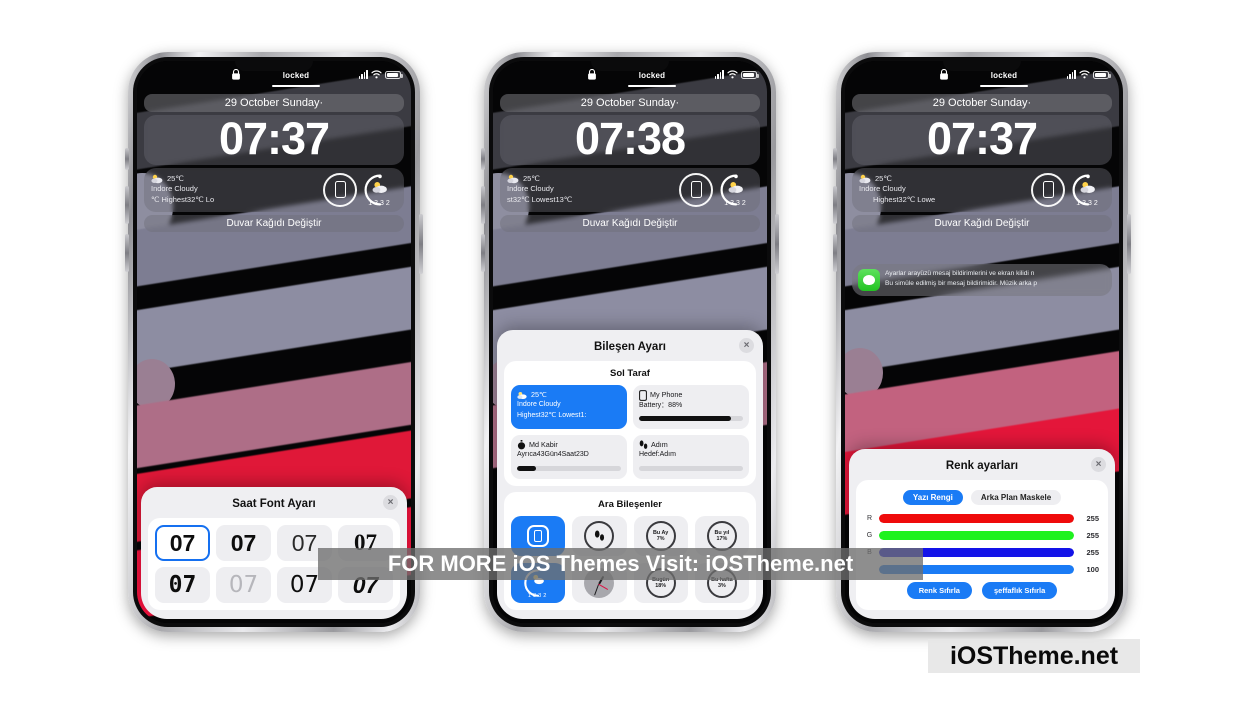 The image size is (1249, 702). I want to click on weather-widget: 25℃ Indore Cloudy ℃ Highest32℃ Lo, so click(234, 190).